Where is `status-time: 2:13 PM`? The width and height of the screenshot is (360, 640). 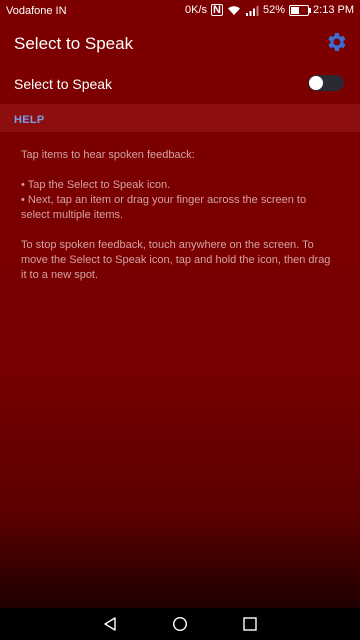
status-time: 2:13 PM is located at coordinates (333, 10).